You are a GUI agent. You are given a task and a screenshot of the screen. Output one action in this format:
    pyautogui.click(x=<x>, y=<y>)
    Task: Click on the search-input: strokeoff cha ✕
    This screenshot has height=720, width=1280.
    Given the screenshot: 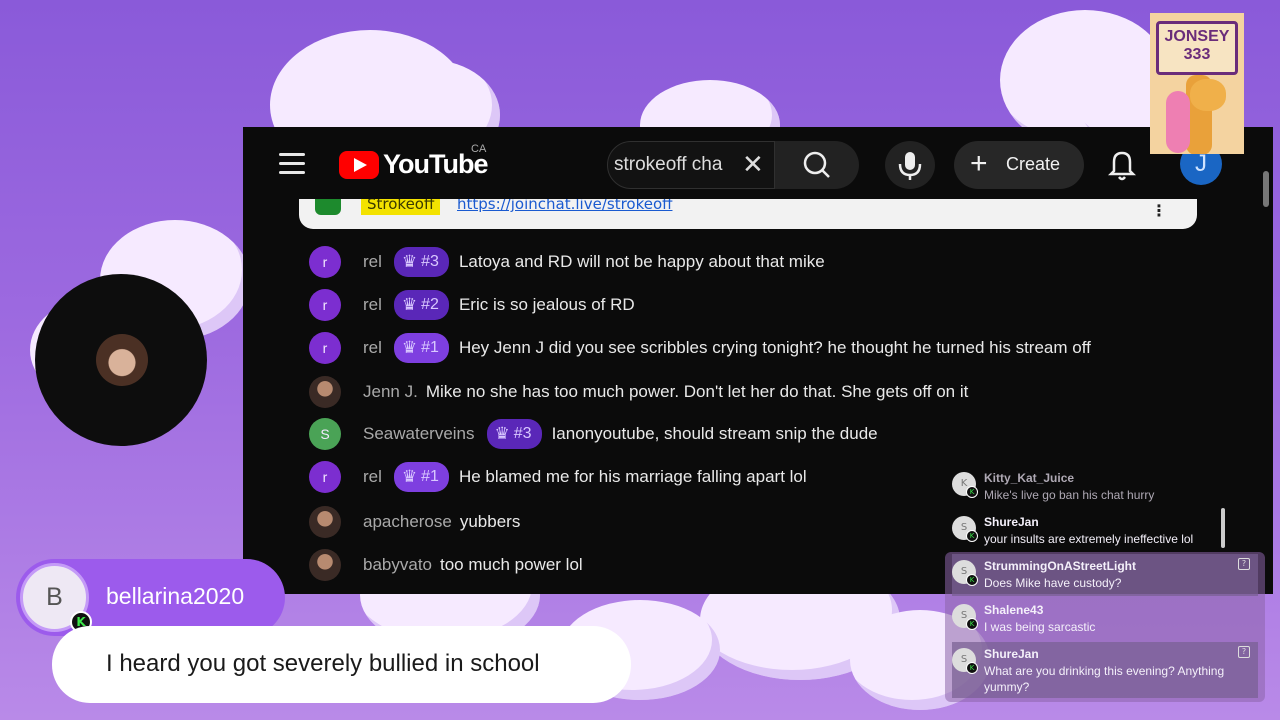 What is the action you would take?
    pyautogui.click(x=691, y=165)
    